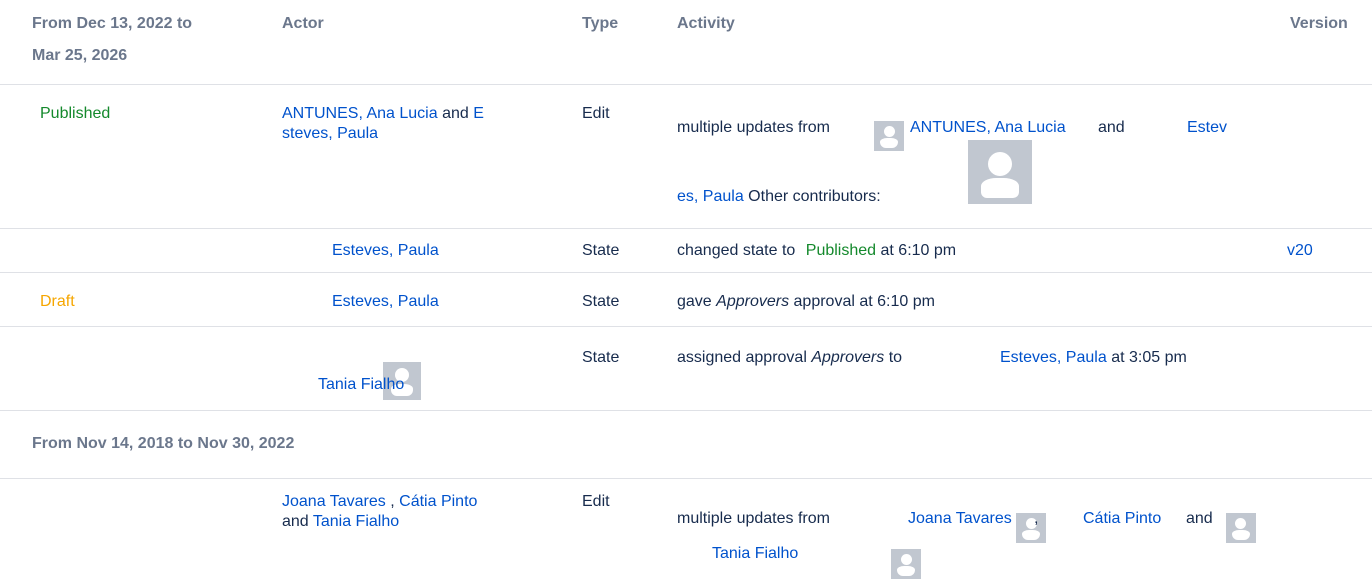 The width and height of the screenshot is (1372, 579). I want to click on actor-link-esteves-part1: E, so click(478, 113).